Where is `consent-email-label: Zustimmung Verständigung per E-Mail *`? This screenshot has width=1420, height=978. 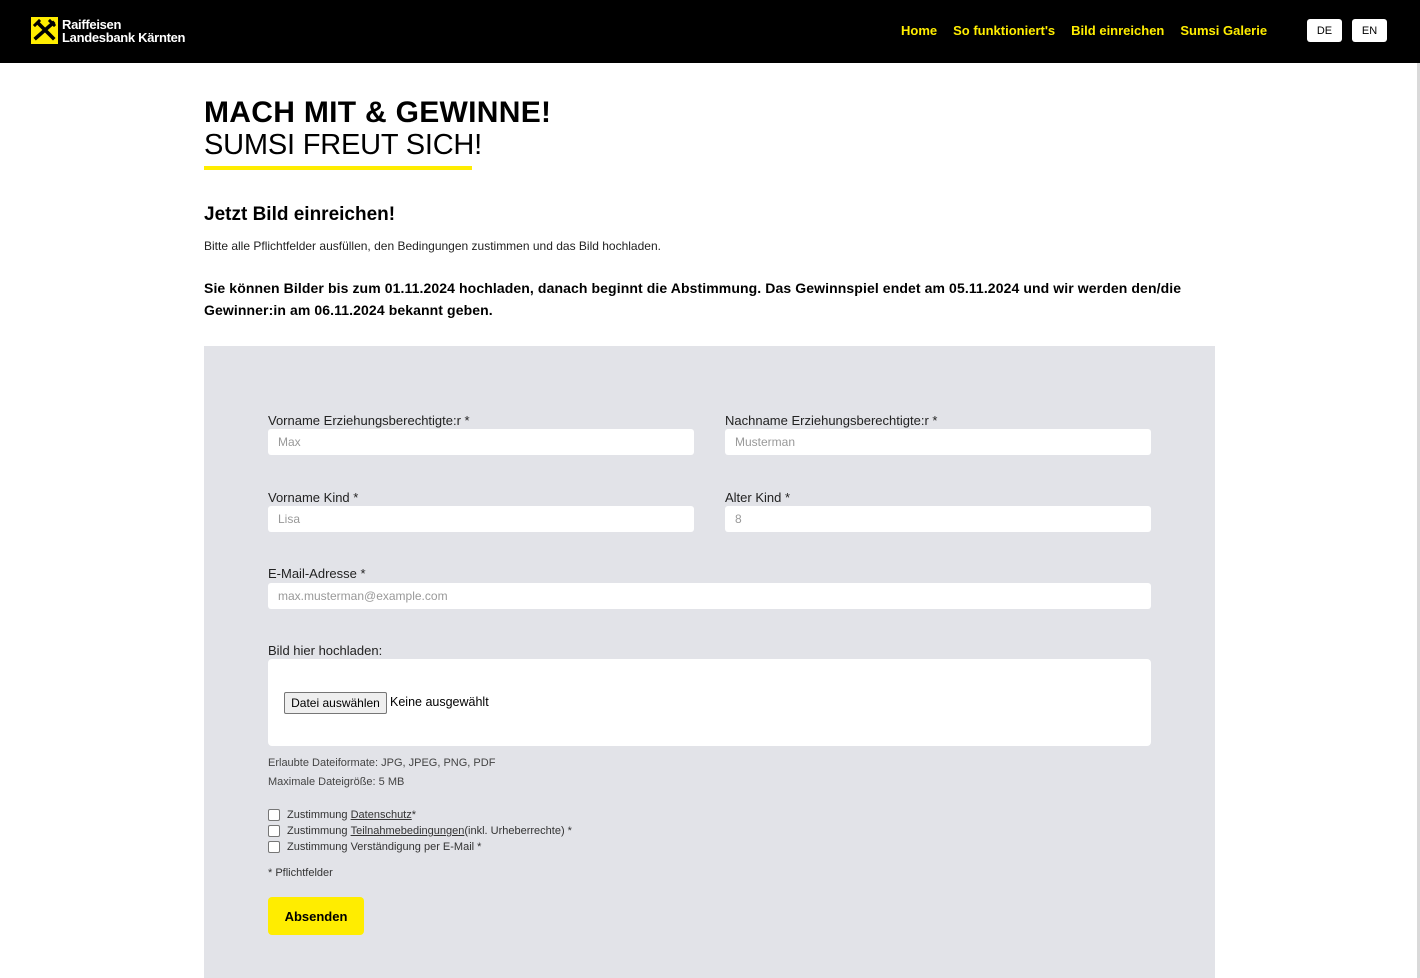
consent-email-label: Zustimmung Verständigung per E-Mail * is located at coordinates (384, 847).